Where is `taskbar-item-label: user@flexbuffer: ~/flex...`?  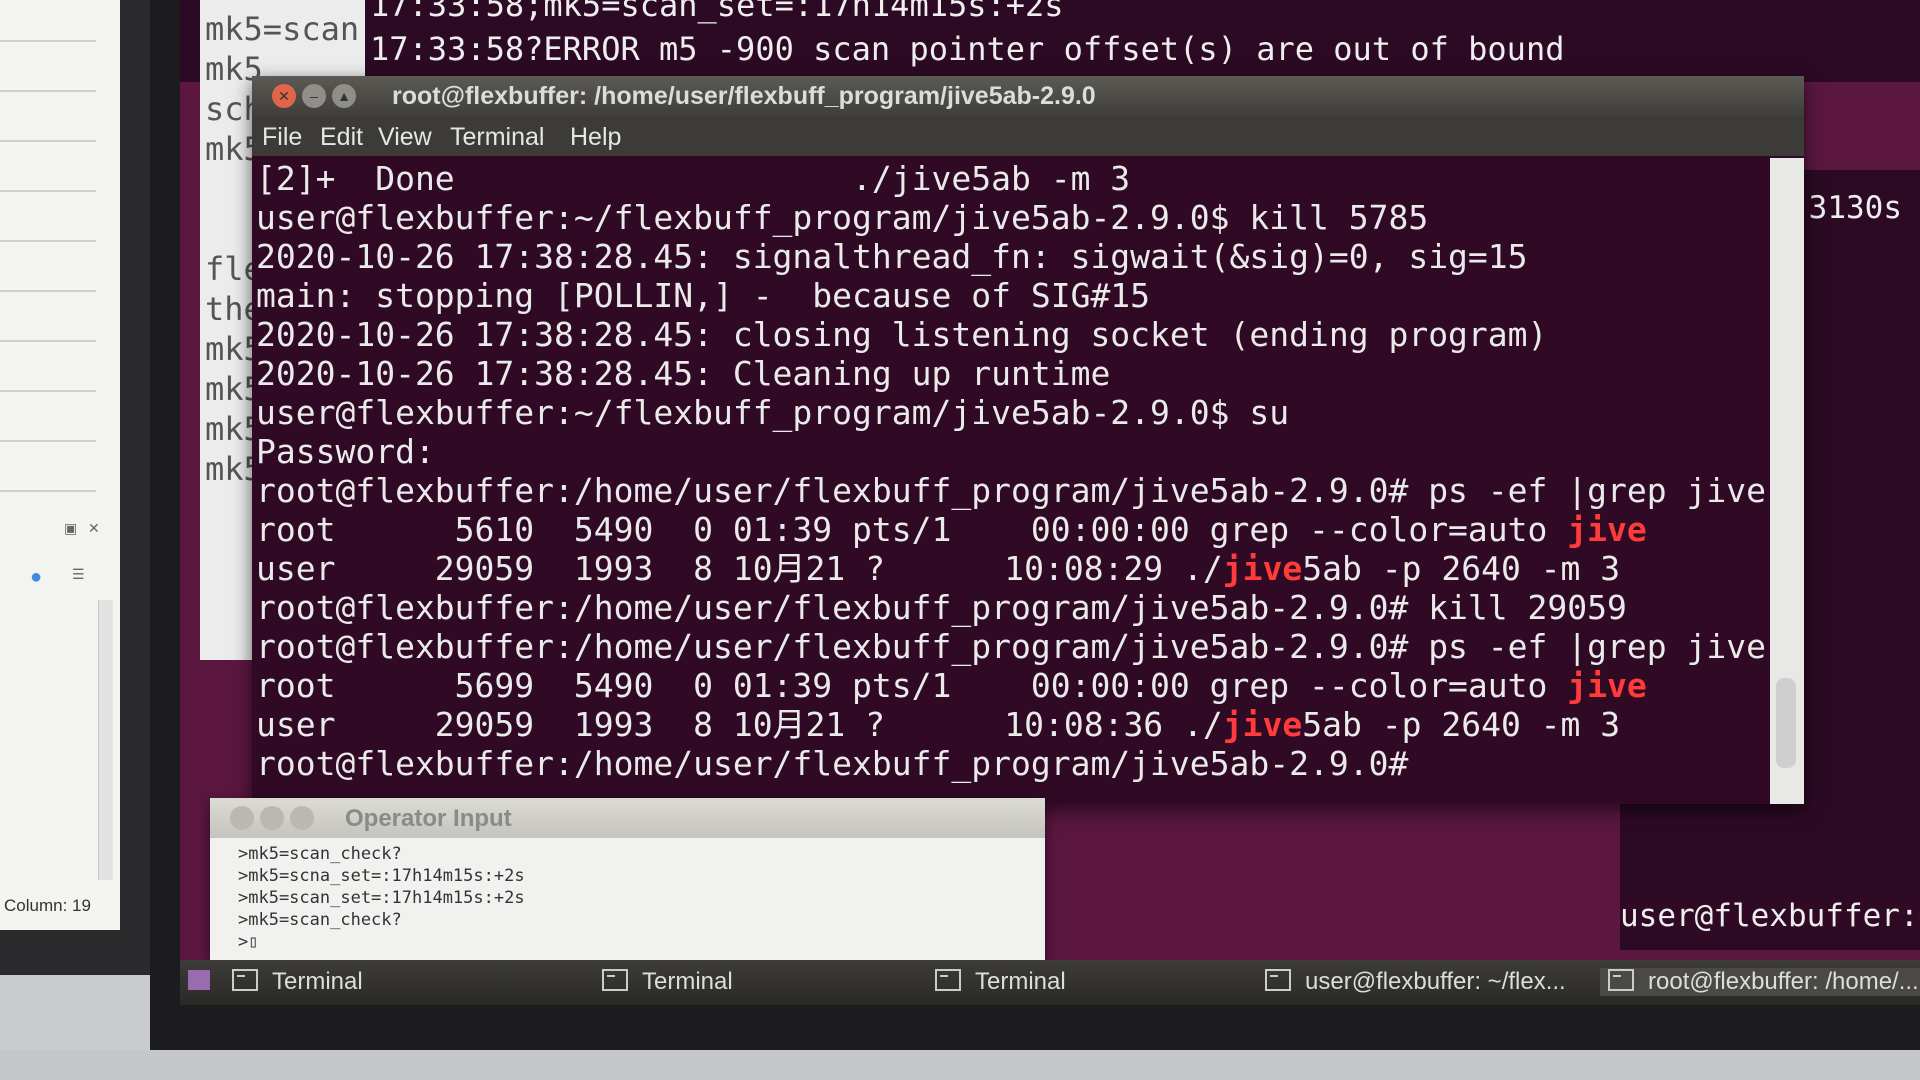 taskbar-item-label: user@flexbuffer: ~/flex... is located at coordinates (1435, 981).